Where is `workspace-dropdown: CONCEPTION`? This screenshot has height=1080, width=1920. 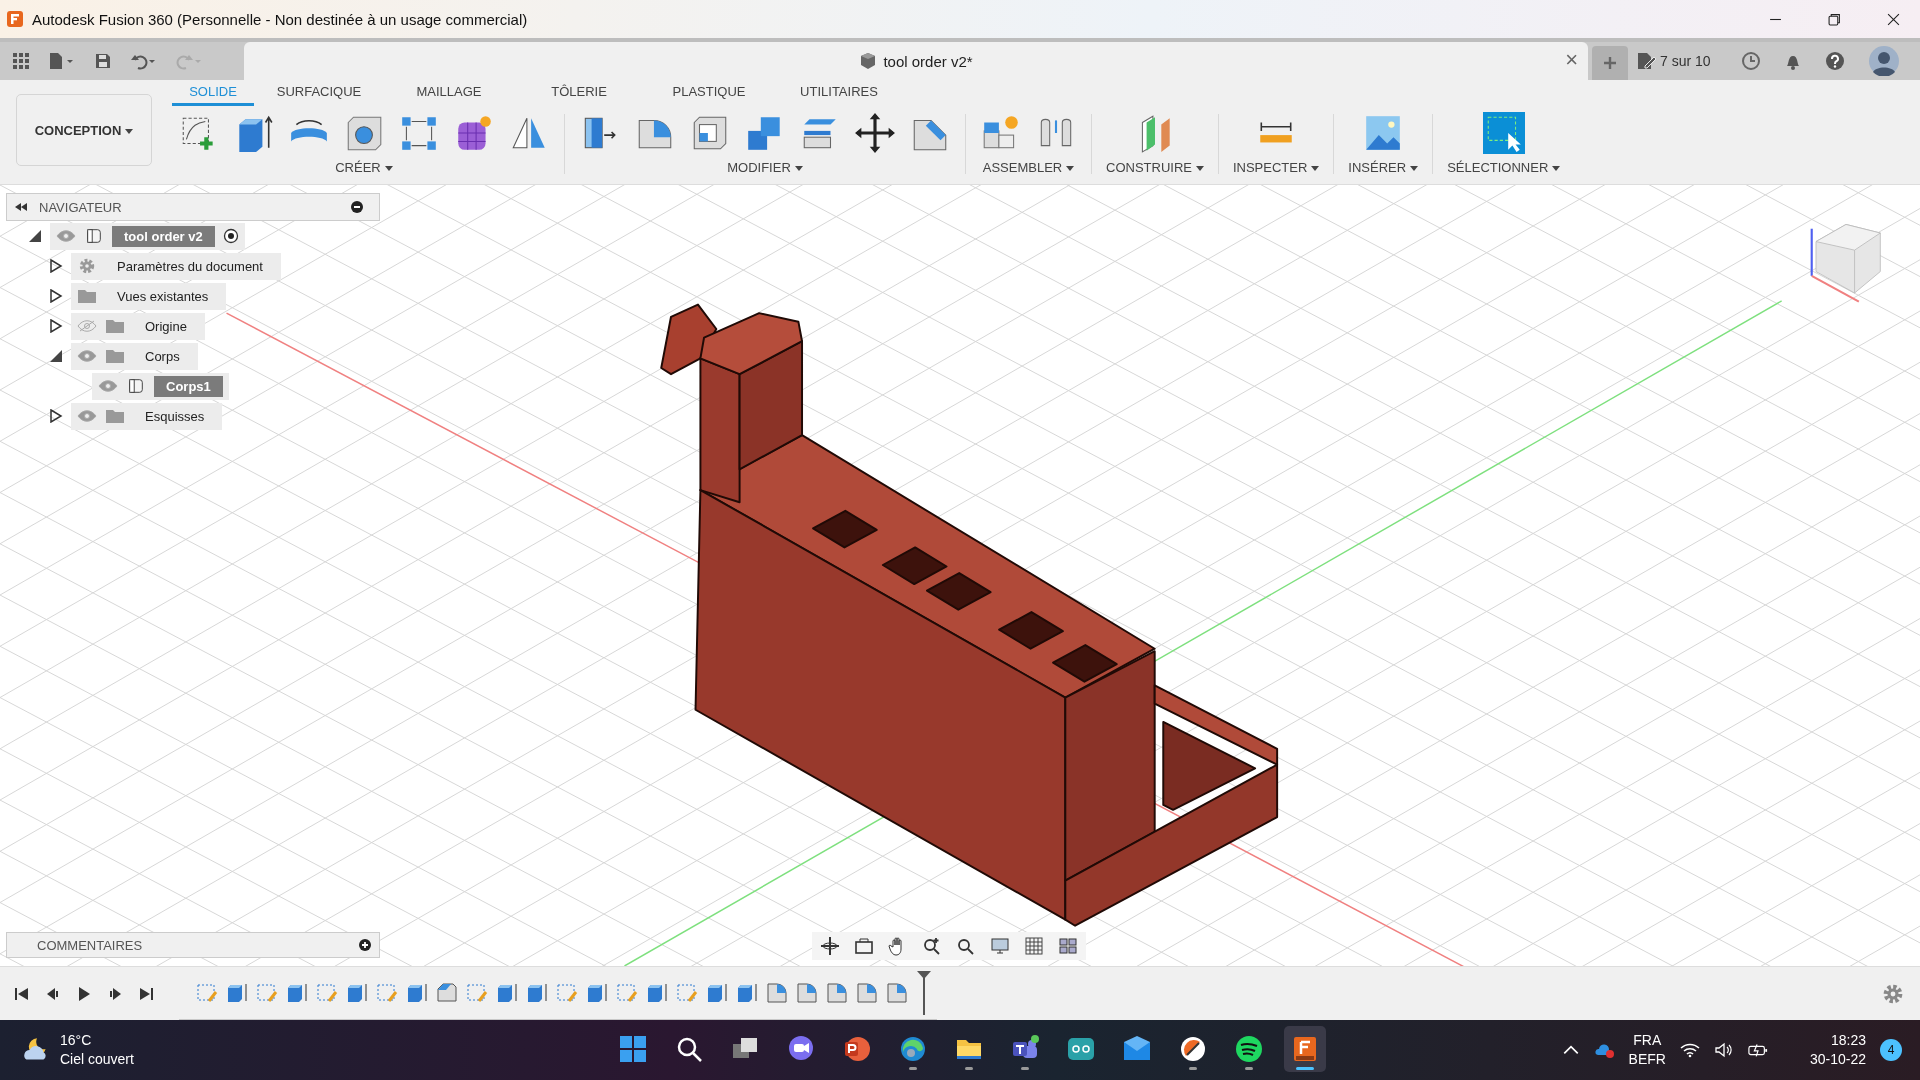
workspace-dropdown: CONCEPTION is located at coordinates (84, 130).